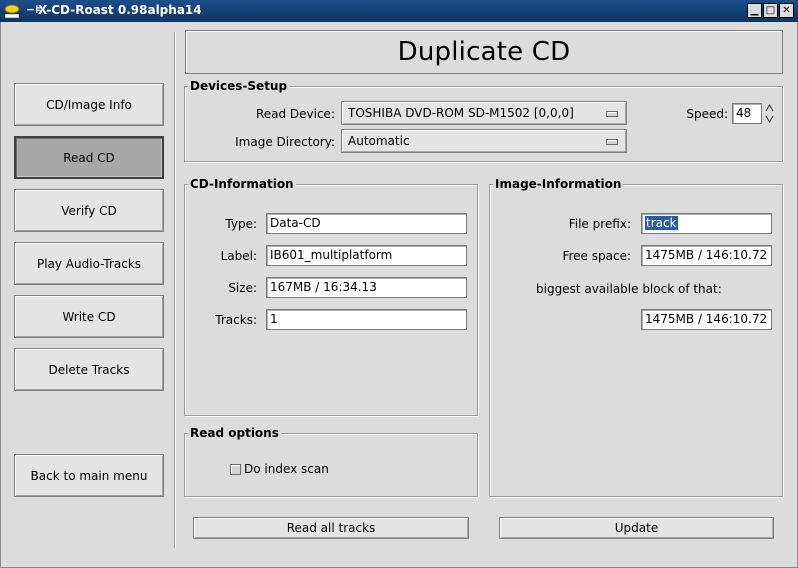 This screenshot has width=798, height=568. What do you see at coordinates (239, 86) in the screenshot?
I see `devices-setup-title: Devices-Setup` at bounding box center [239, 86].